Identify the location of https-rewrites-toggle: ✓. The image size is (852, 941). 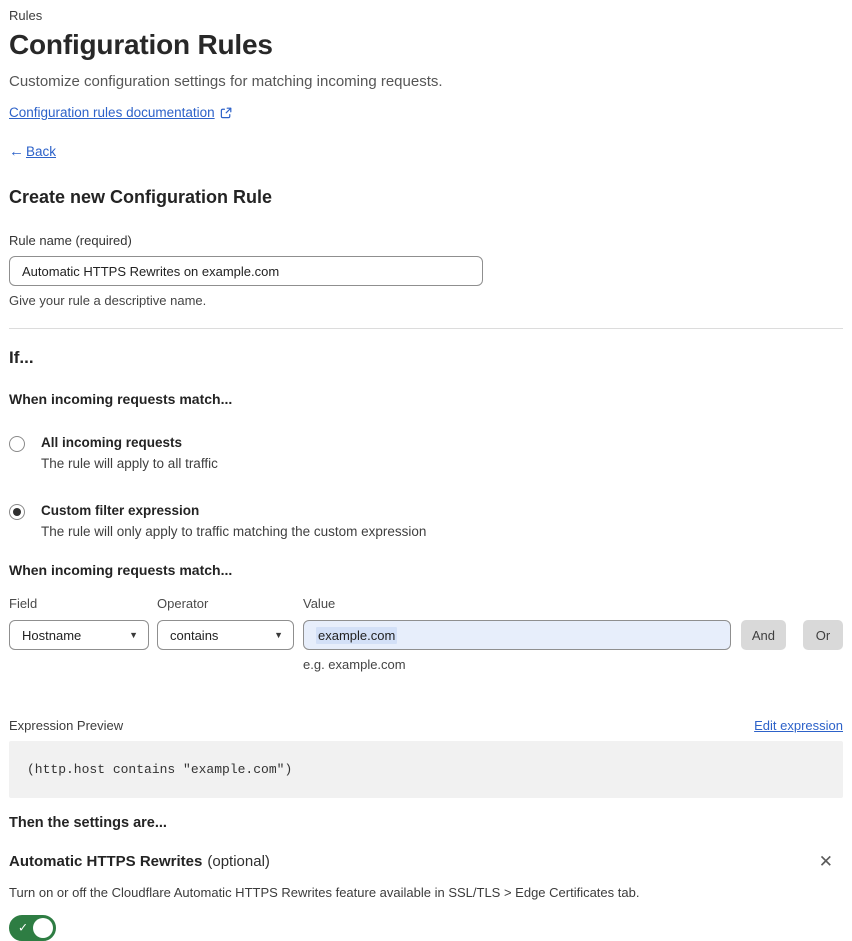
(32, 928).